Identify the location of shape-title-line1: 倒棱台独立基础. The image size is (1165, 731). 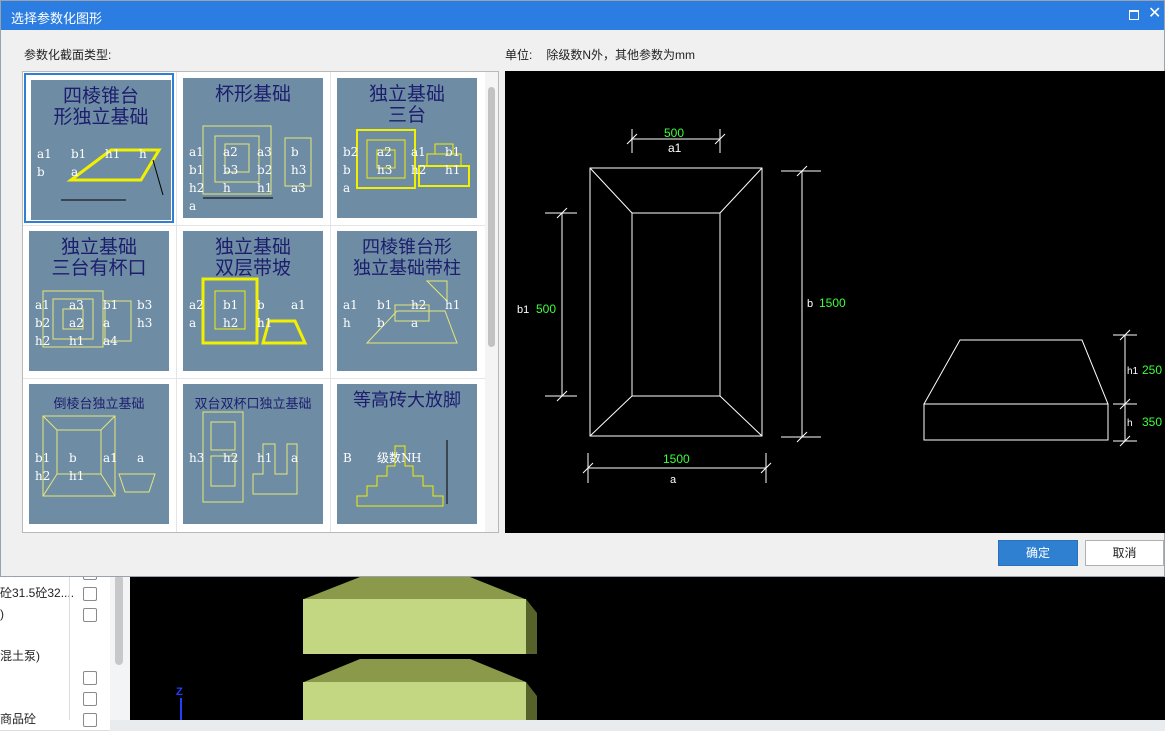
(99, 404).